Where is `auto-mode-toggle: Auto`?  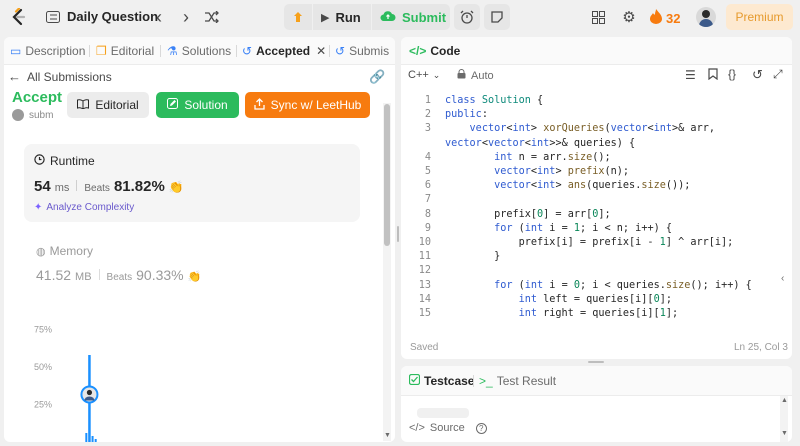
auto-mode-toggle: Auto is located at coordinates (475, 75).